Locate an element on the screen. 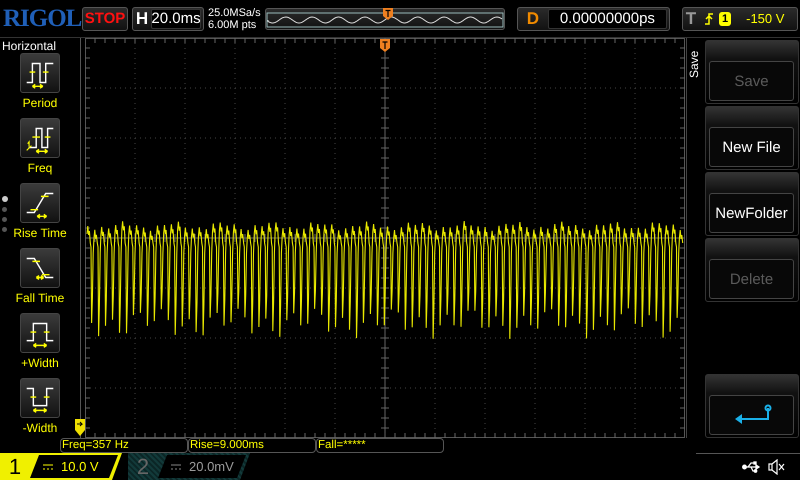 The image size is (800, 480). channel-scale-value: 10.0 V is located at coordinates (80, 466).